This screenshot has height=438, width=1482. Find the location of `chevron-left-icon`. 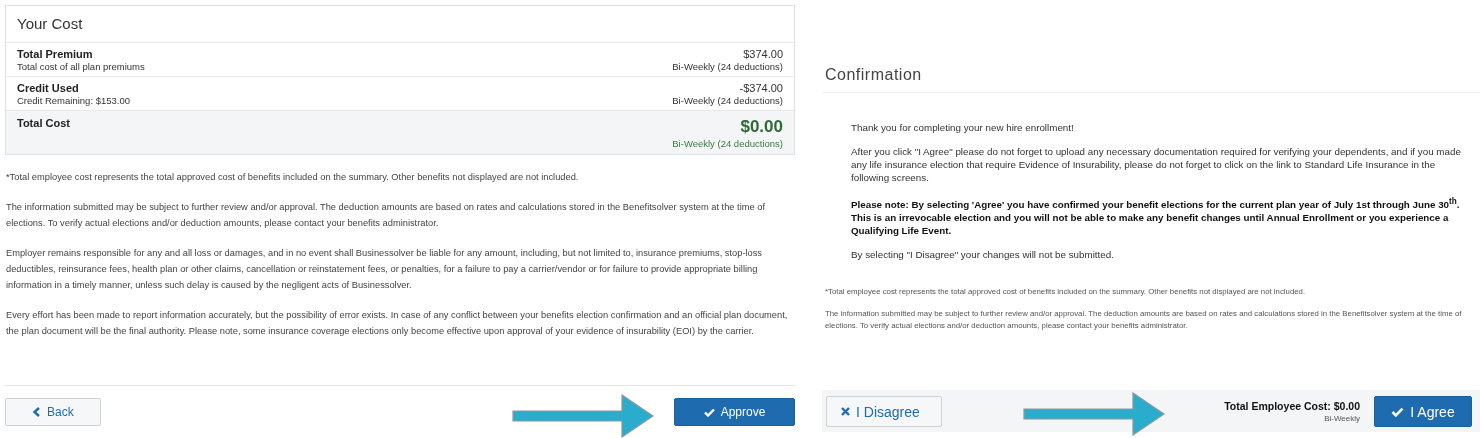

chevron-left-icon is located at coordinates (36, 412).